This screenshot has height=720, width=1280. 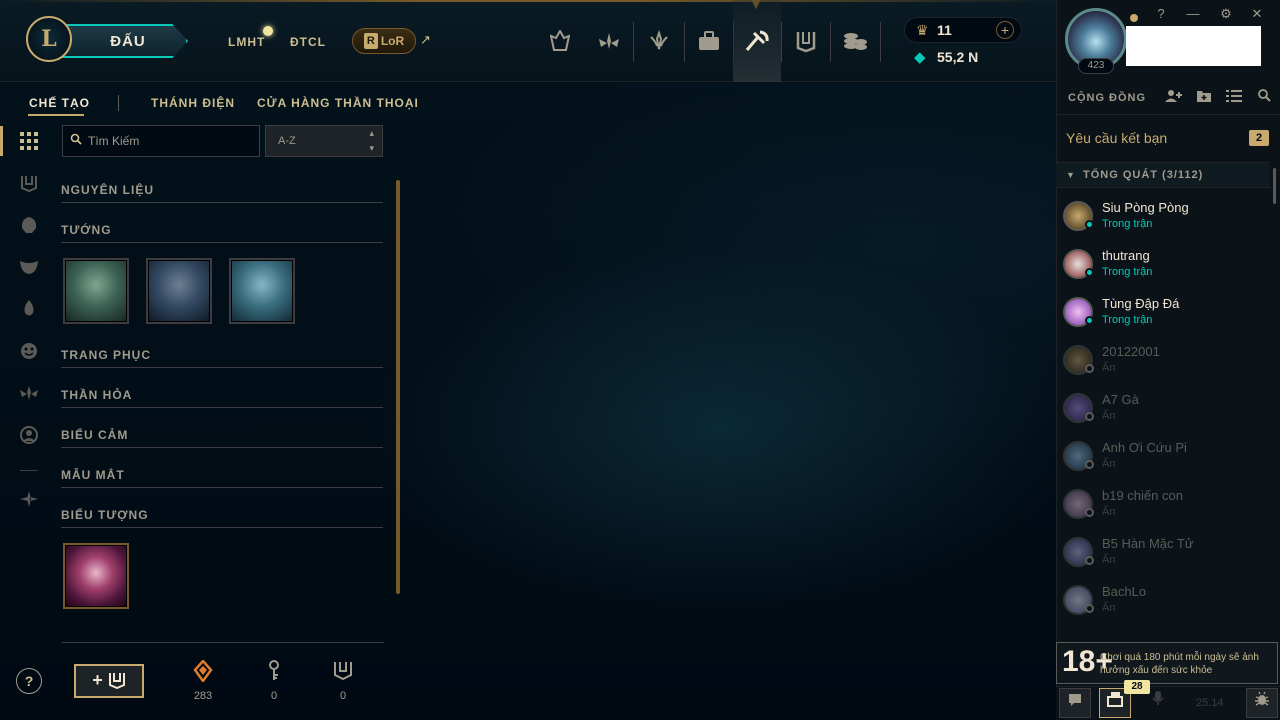 I want to click on category-scrollbar, so click(x=398, y=387).